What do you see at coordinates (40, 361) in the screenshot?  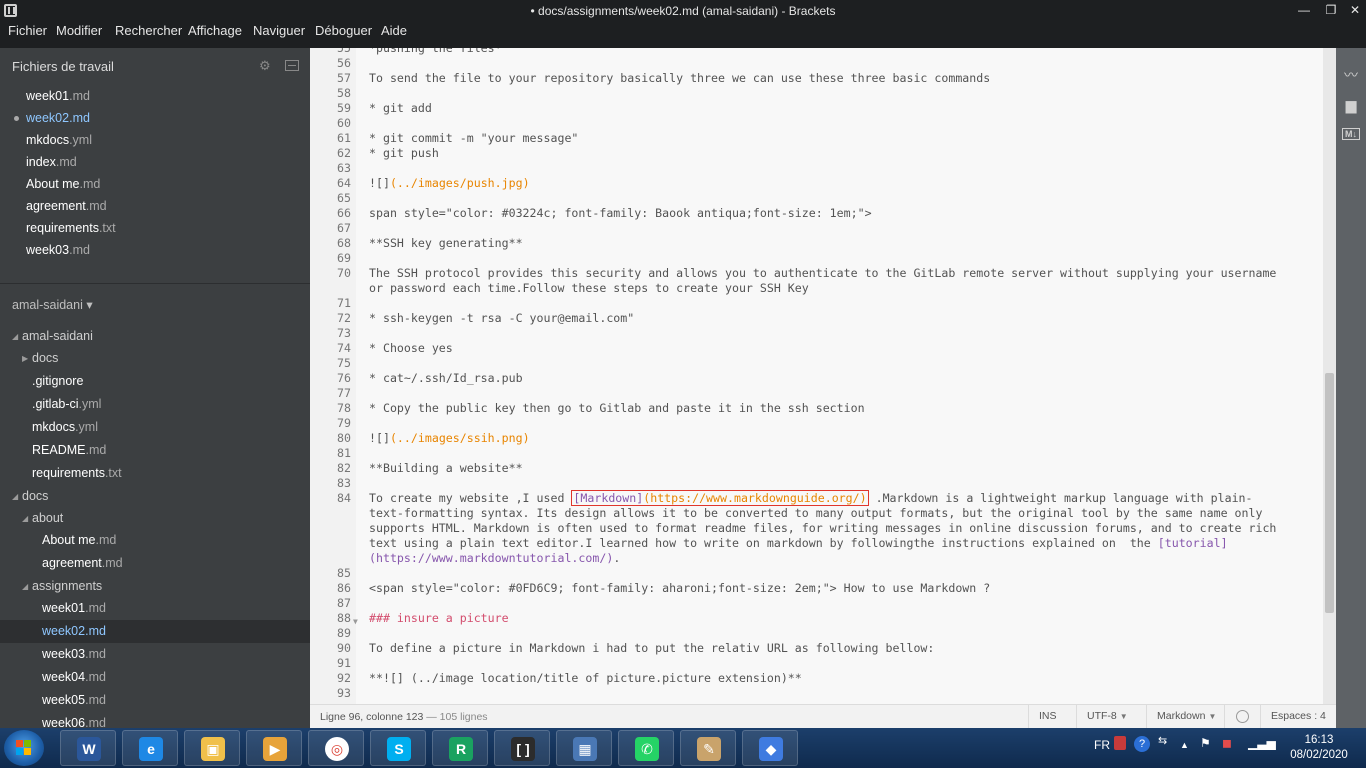 I see `tree-folder: ▶ docs` at bounding box center [40, 361].